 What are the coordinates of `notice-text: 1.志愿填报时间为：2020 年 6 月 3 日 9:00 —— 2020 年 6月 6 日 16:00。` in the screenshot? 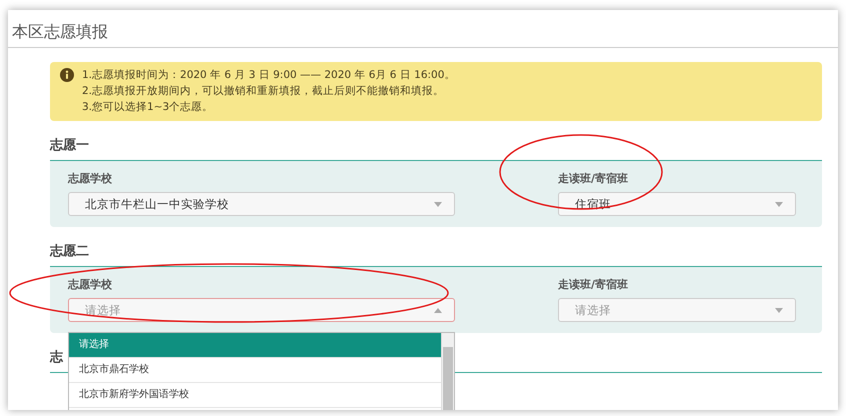 It's located at (269, 75).